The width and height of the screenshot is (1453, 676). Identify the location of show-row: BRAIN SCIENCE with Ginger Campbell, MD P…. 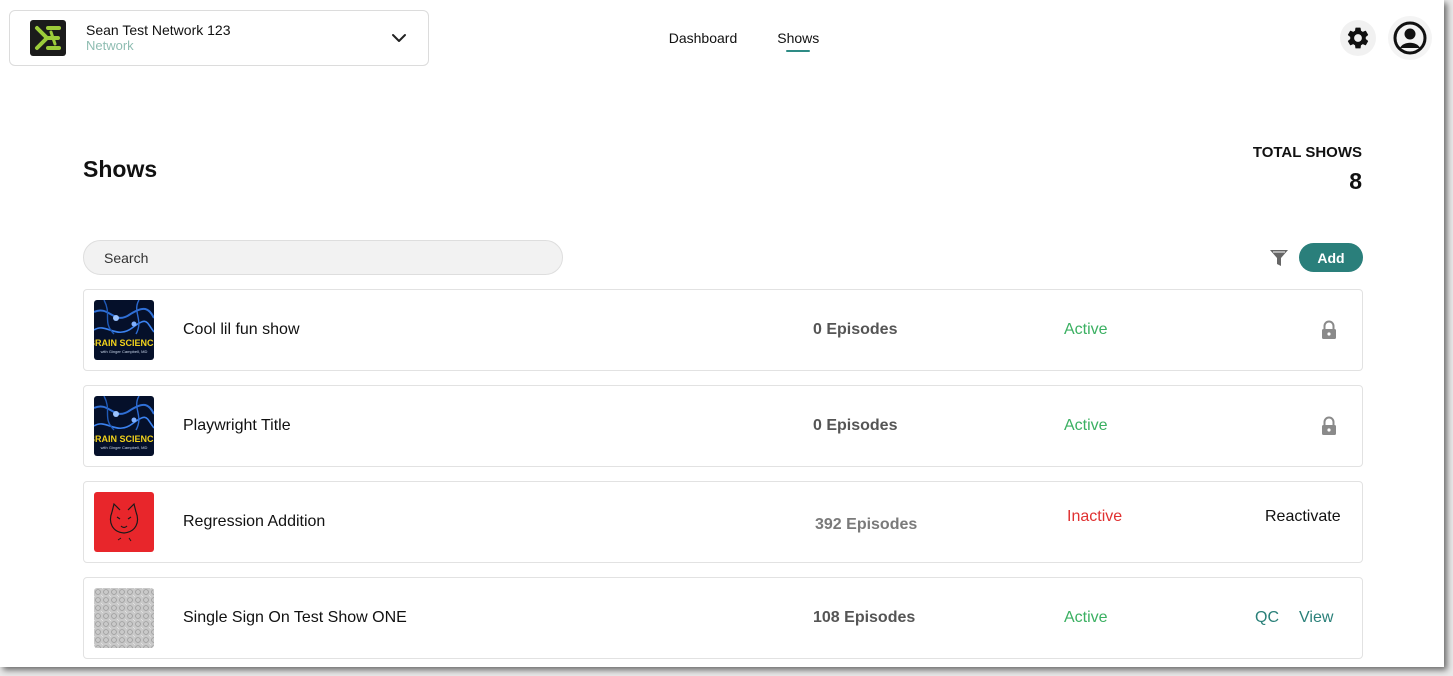
(723, 426).